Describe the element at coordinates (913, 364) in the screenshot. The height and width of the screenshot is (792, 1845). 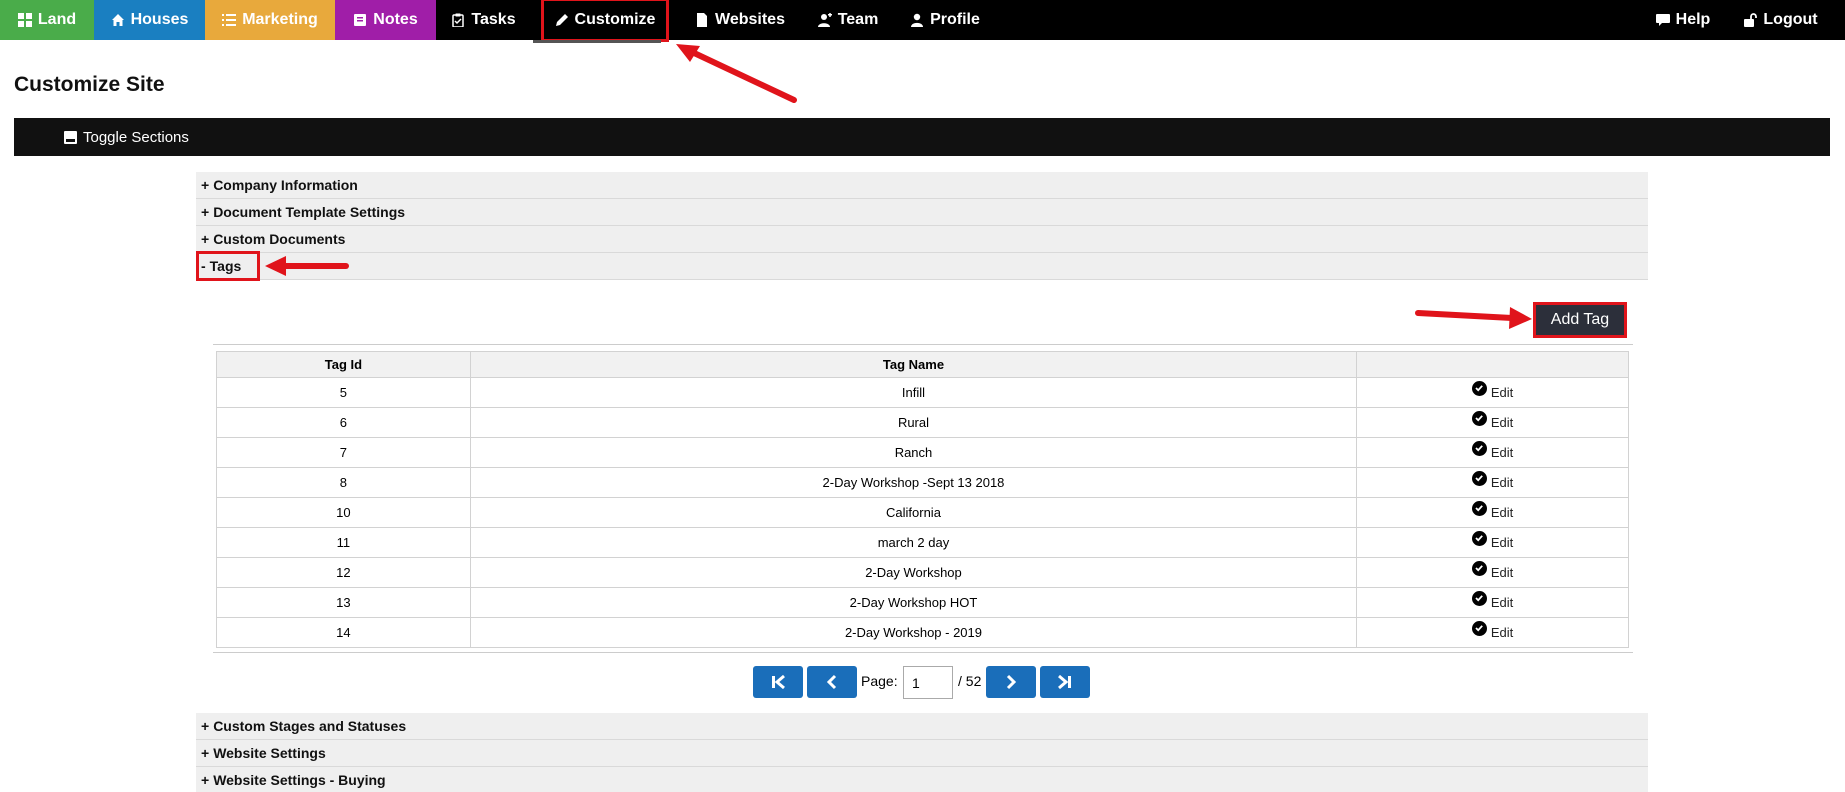
I see `header-tag-name: Tag Name` at that location.